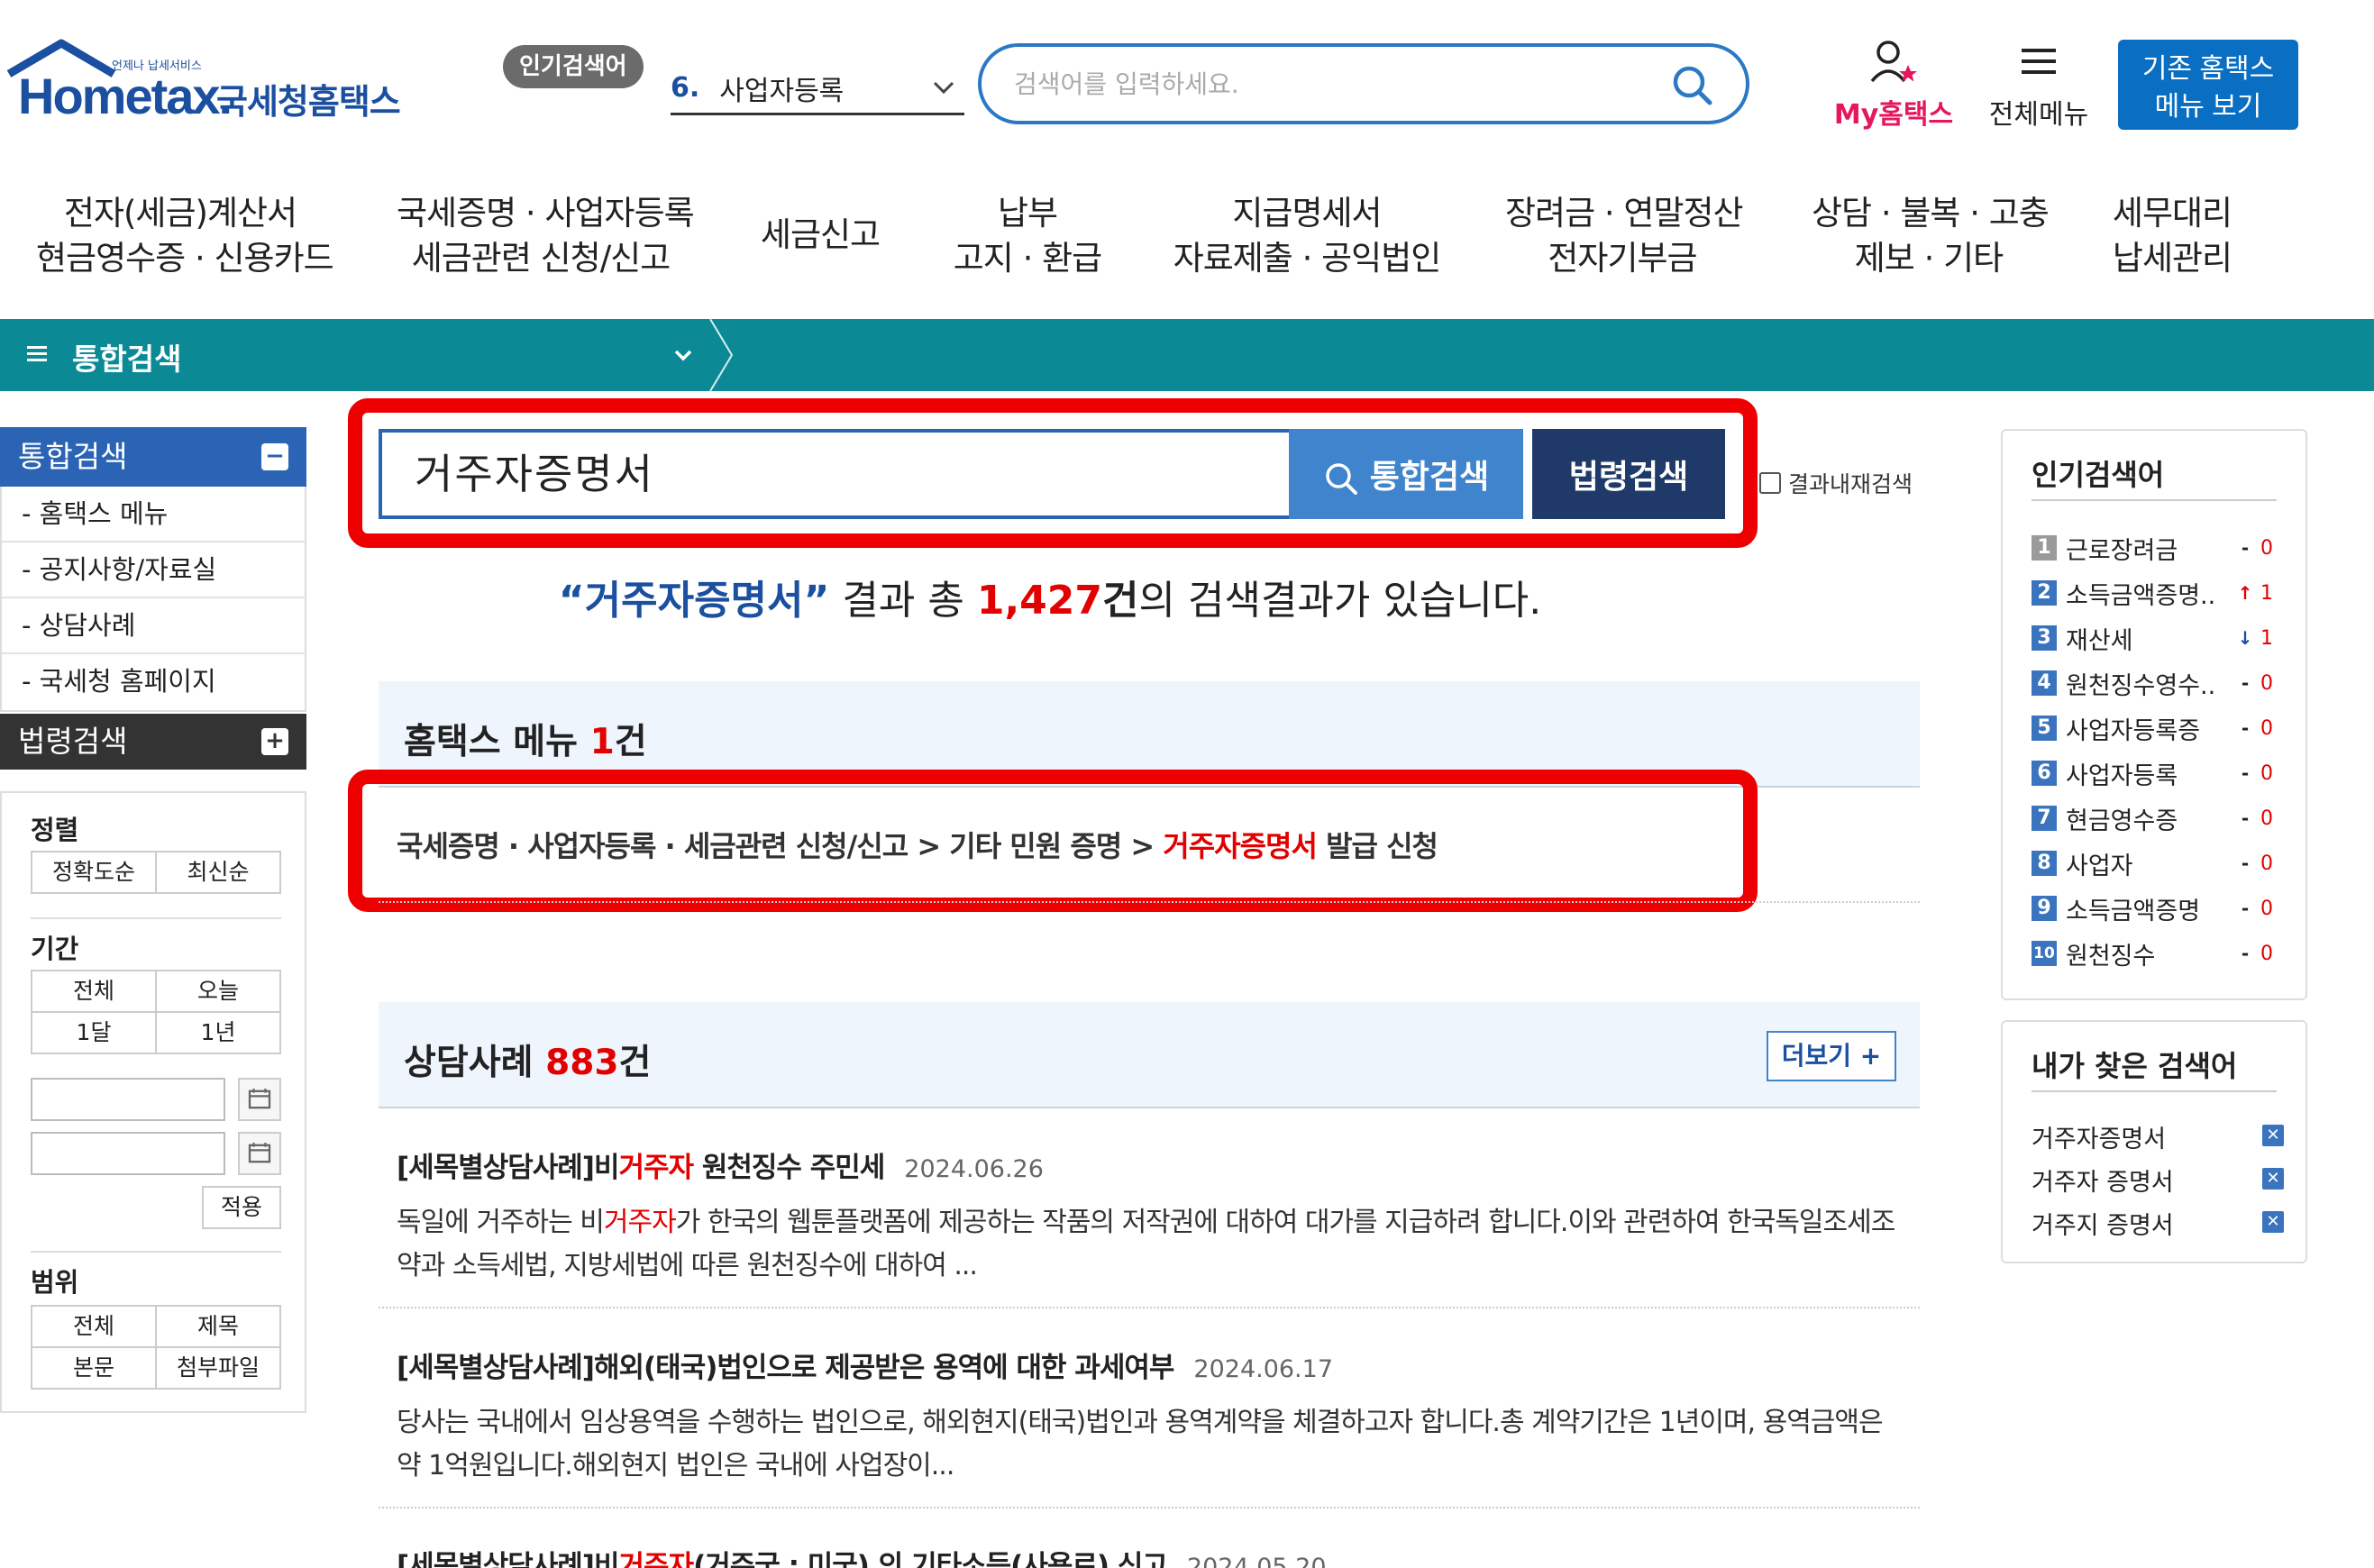 The height and width of the screenshot is (1568, 2374). I want to click on end-date-input, so click(128, 1153).